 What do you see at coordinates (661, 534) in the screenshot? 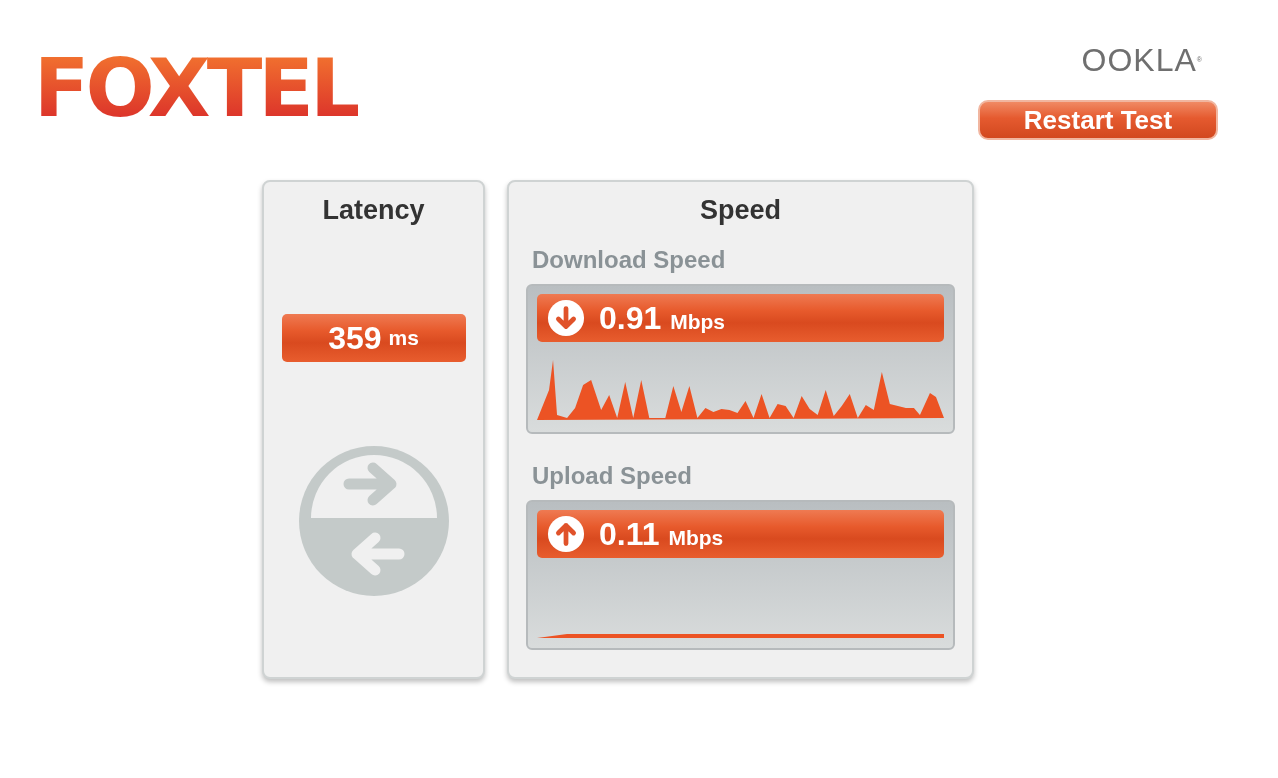
I see `speed-value: 0.11 Mbps` at bounding box center [661, 534].